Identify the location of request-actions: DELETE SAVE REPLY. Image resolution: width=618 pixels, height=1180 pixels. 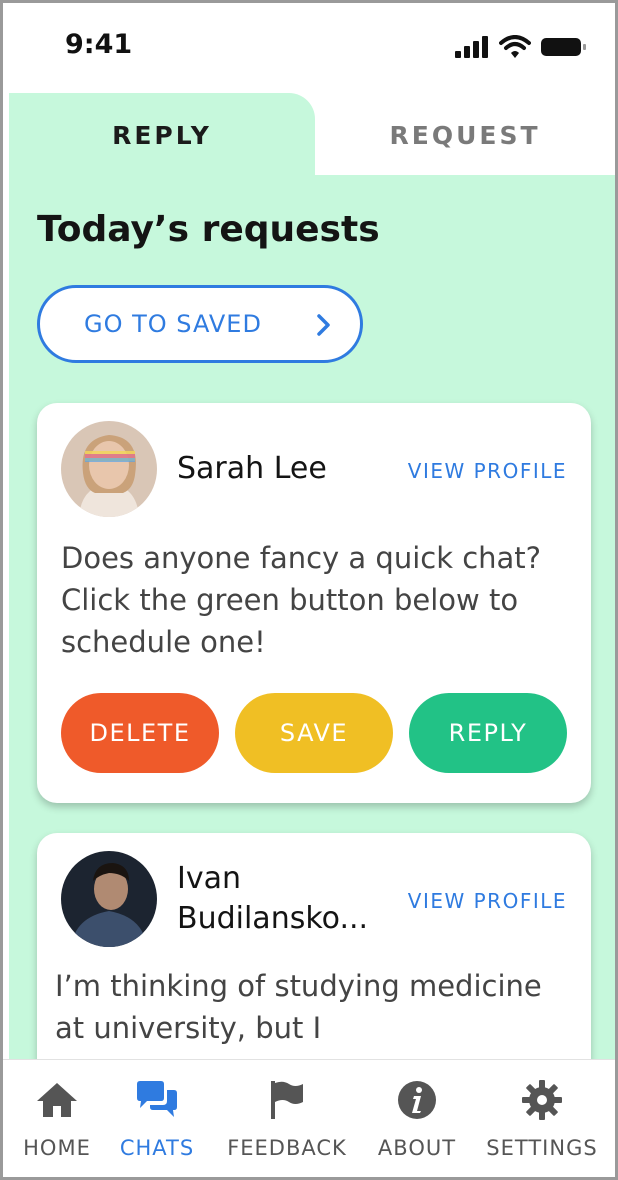
(314, 733).